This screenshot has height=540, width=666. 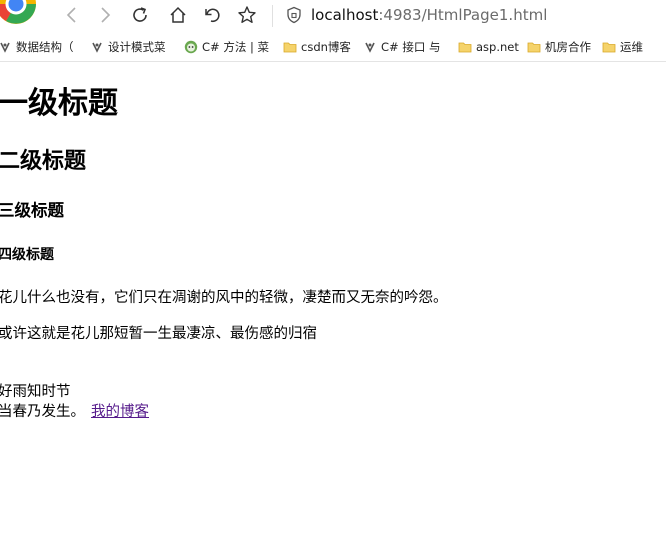 I want to click on refresh-icon, so click(x=140, y=14).